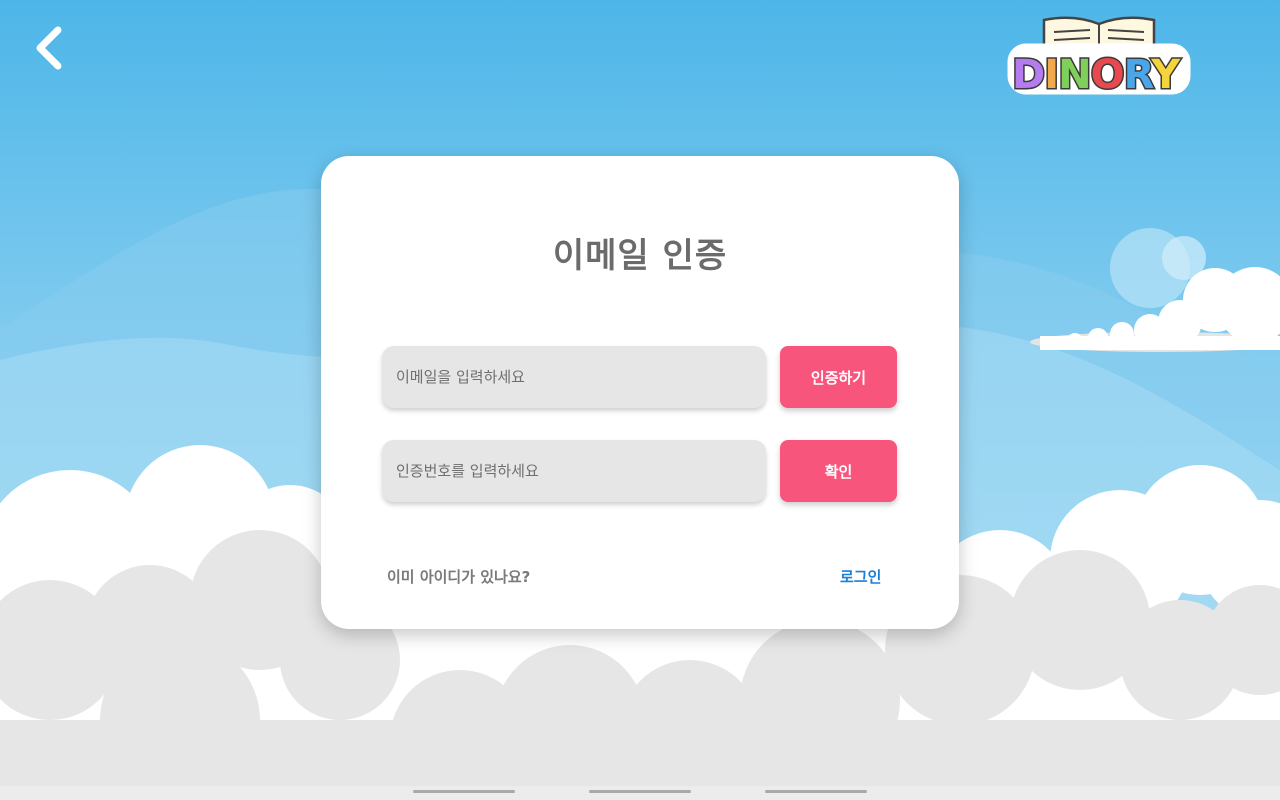 The width and height of the screenshot is (1280, 800). What do you see at coordinates (838, 377) in the screenshot?
I see `send-verification-button: 인증하기` at bounding box center [838, 377].